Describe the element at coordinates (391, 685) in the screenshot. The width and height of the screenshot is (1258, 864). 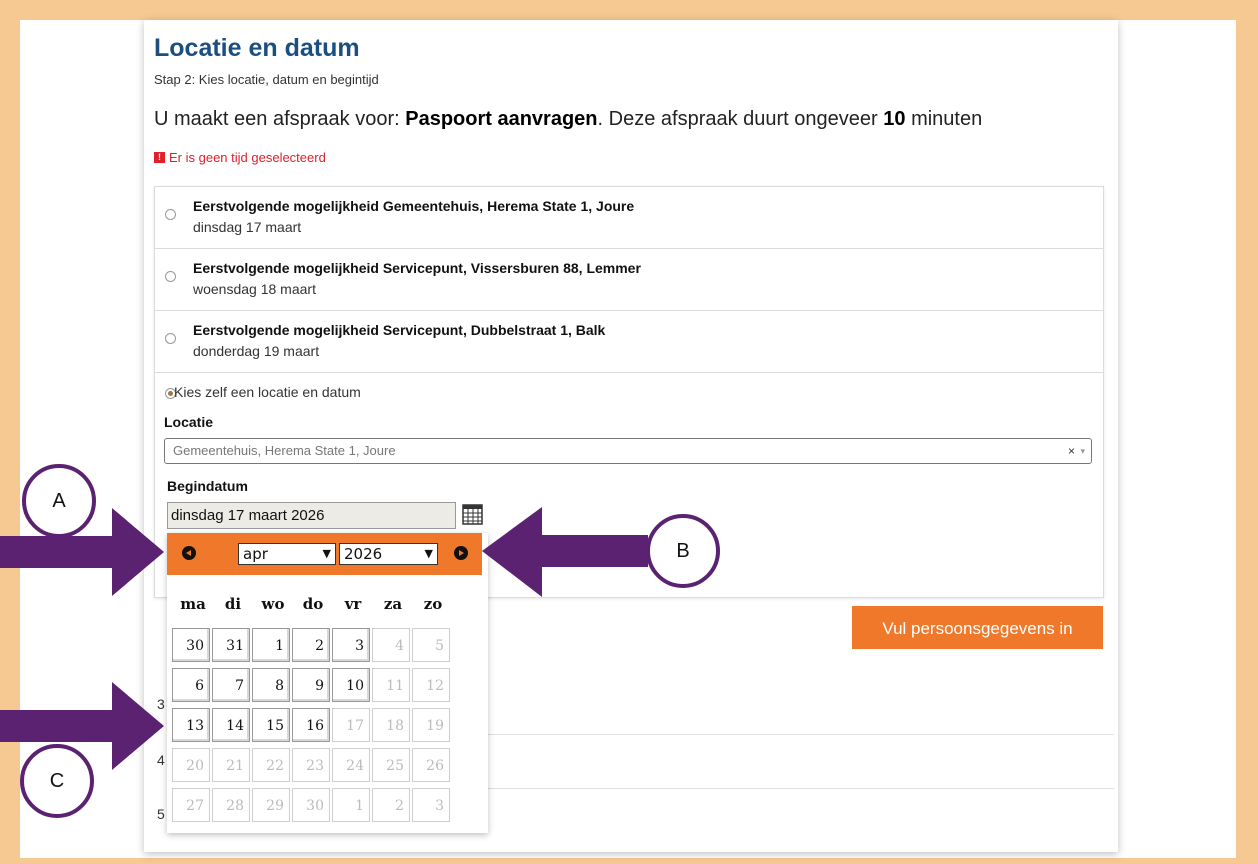
I see `calendar-day-disabled: 11` at that location.